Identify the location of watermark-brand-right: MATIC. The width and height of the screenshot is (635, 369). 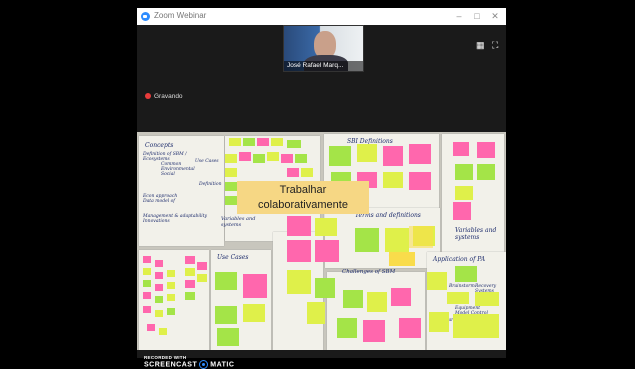
(222, 365).